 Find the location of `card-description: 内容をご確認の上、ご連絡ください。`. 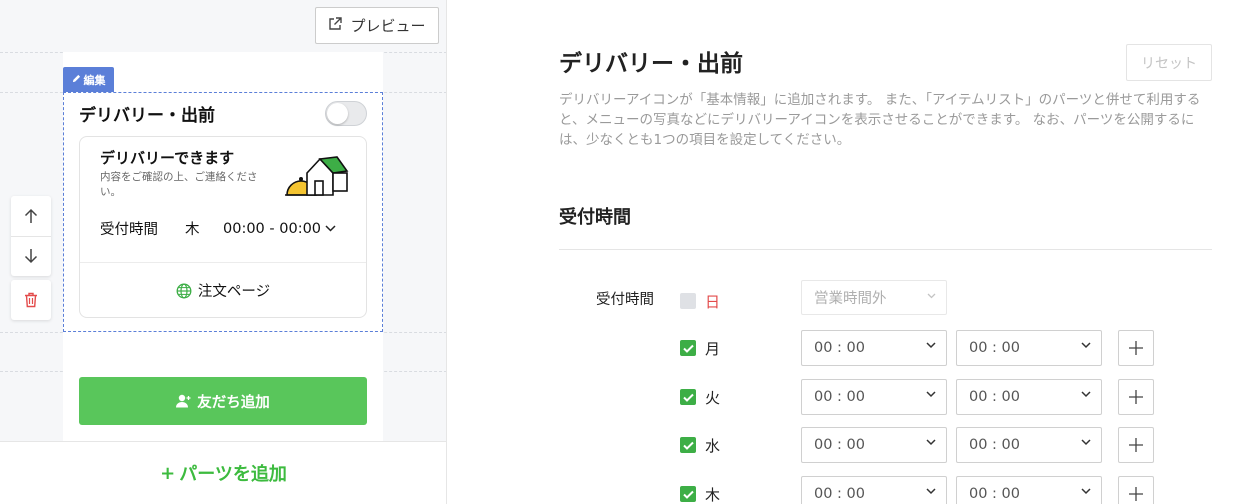

card-description: 内容をご確認の上、ご連絡ください。 is located at coordinates (179, 184).